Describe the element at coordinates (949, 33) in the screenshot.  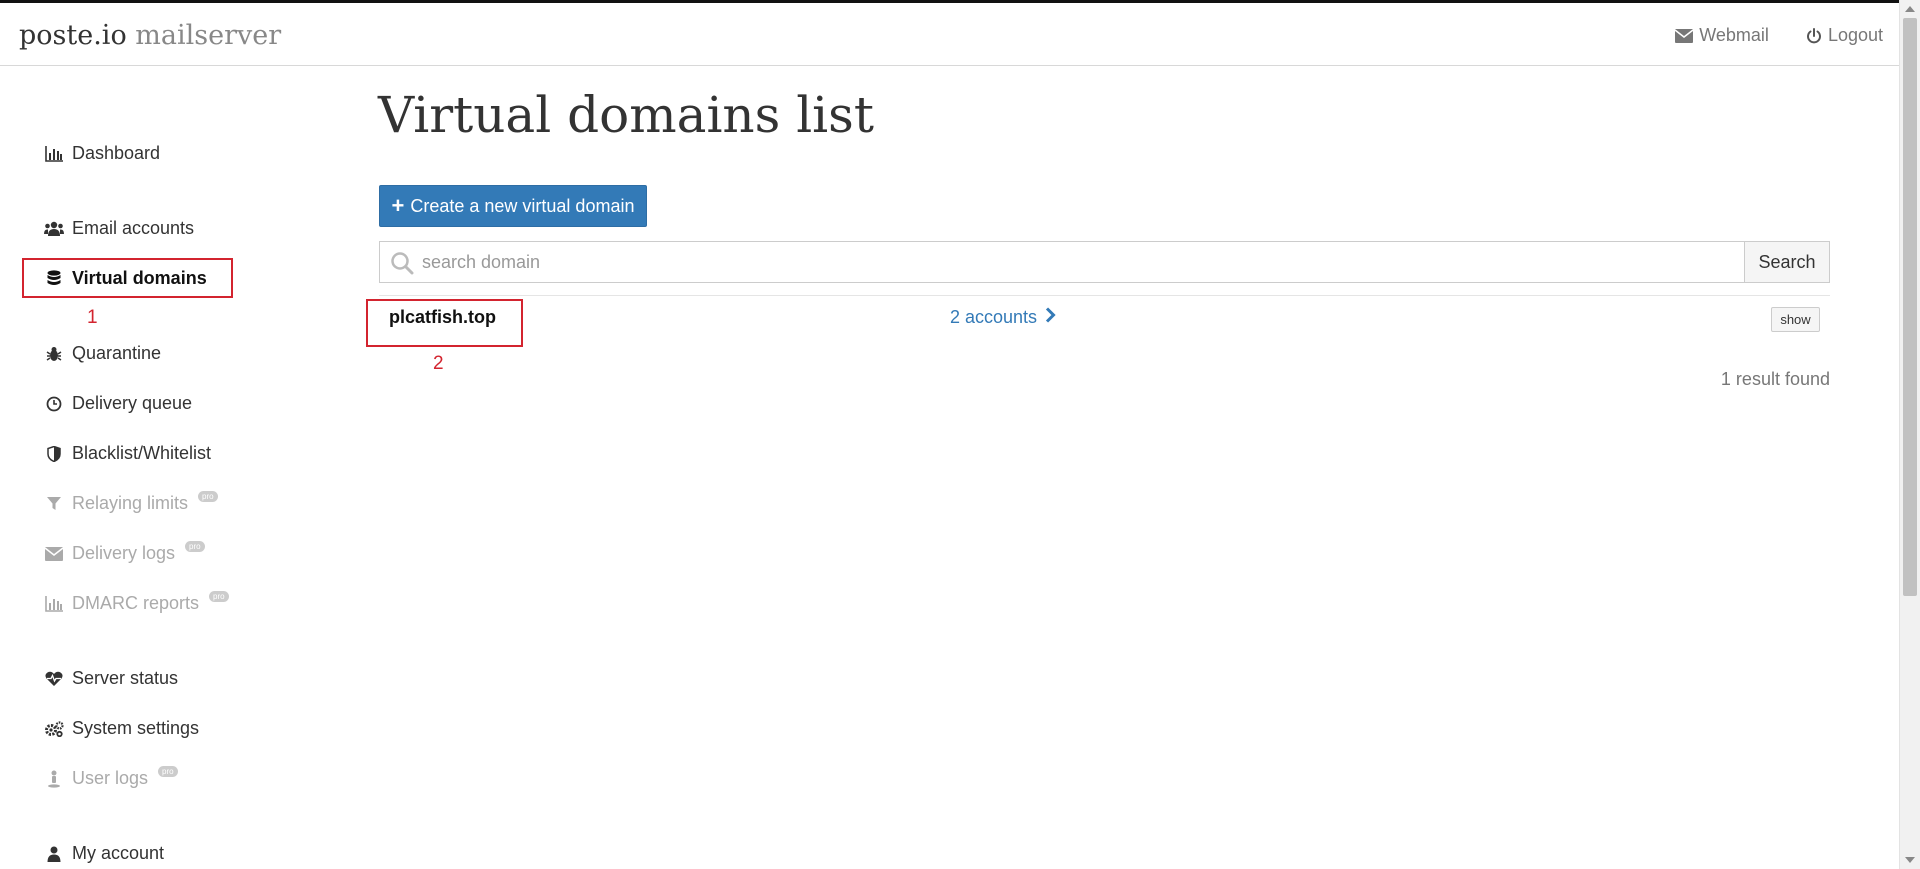
I see `top-navbar: poste.io mailserver Webmail Logout` at that location.